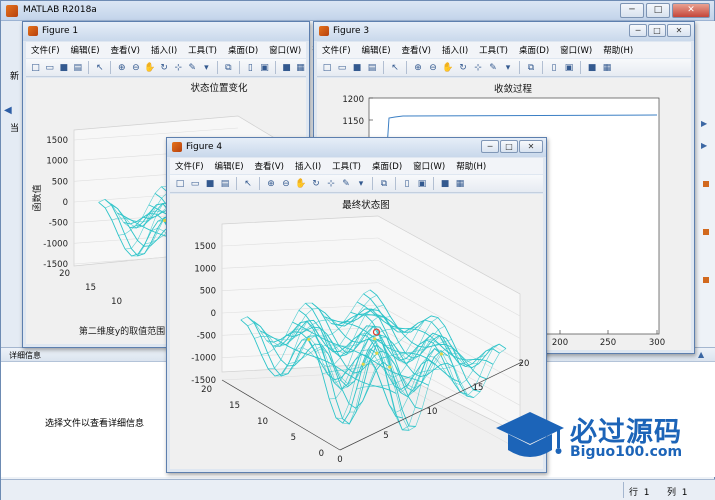 The image size is (715, 500). I want to click on figure-3-titlebar: Figure 3 ─ □ ✕, so click(504, 31).